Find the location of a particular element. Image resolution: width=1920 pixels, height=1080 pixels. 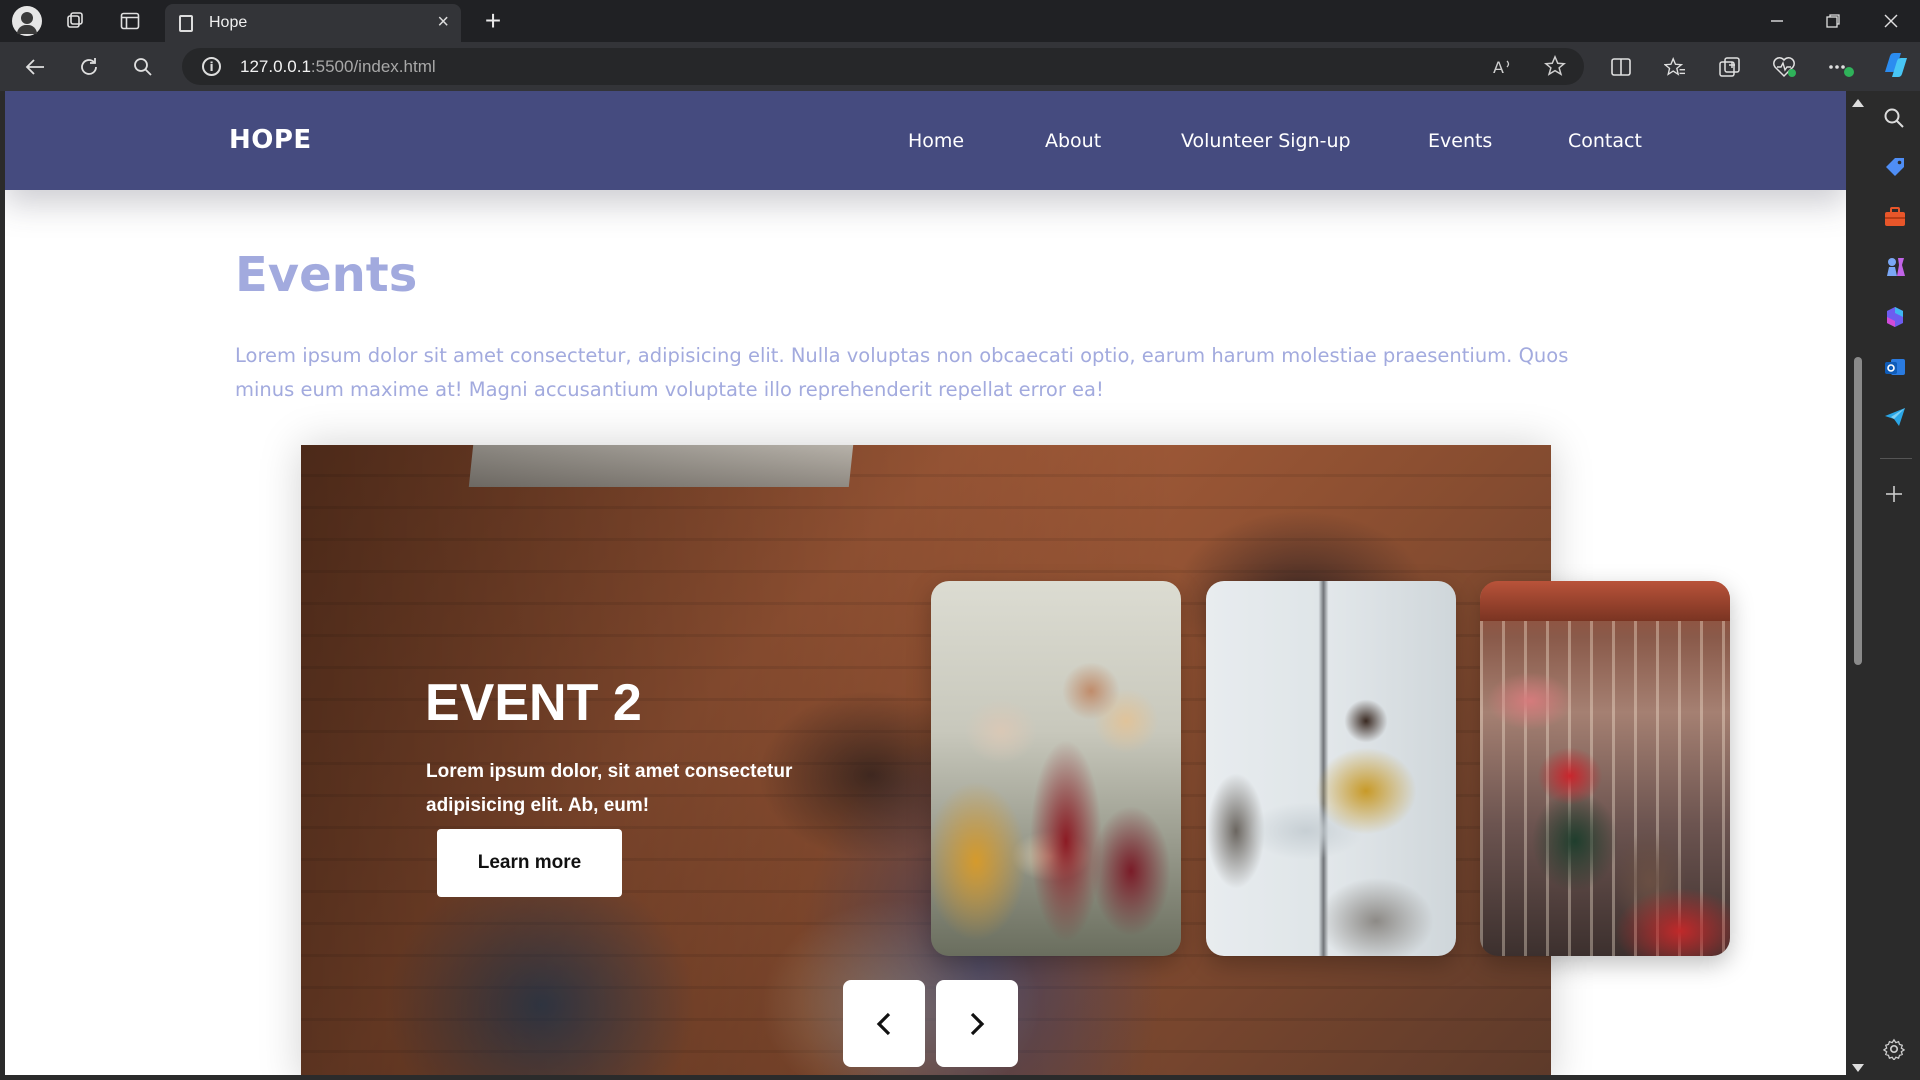

copilot-icon is located at coordinates (1894, 65).